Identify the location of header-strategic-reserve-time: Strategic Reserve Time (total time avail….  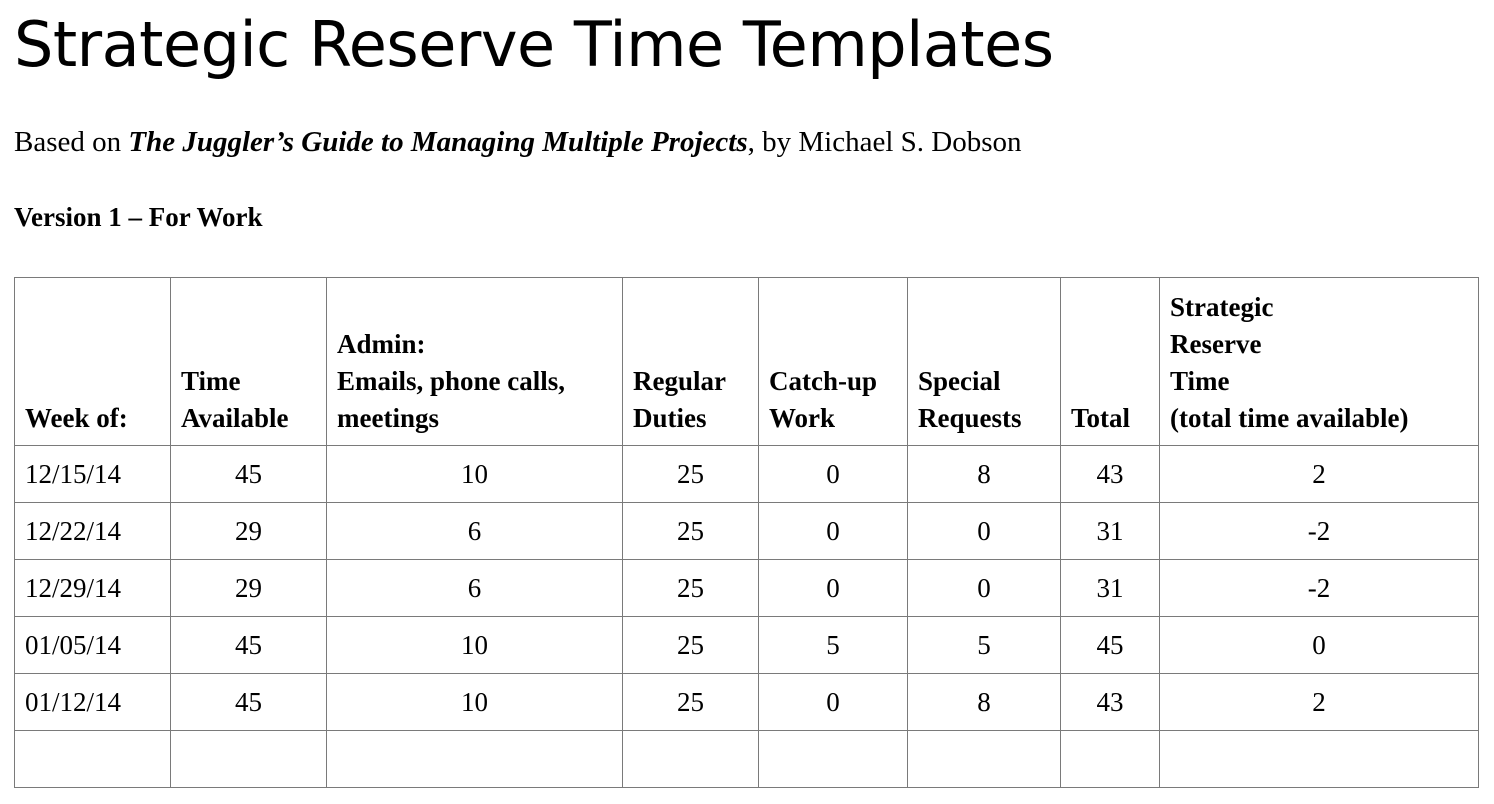
(1319, 361).